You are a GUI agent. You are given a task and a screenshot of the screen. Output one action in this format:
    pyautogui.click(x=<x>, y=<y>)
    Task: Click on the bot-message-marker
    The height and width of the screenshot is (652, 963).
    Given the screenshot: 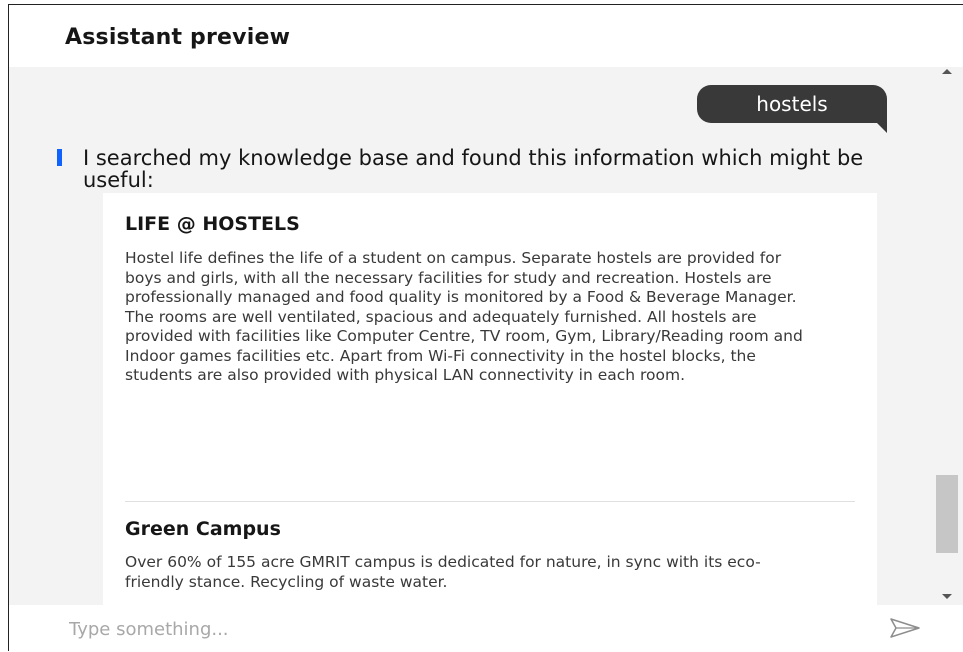 What is the action you would take?
    pyautogui.click(x=59, y=157)
    